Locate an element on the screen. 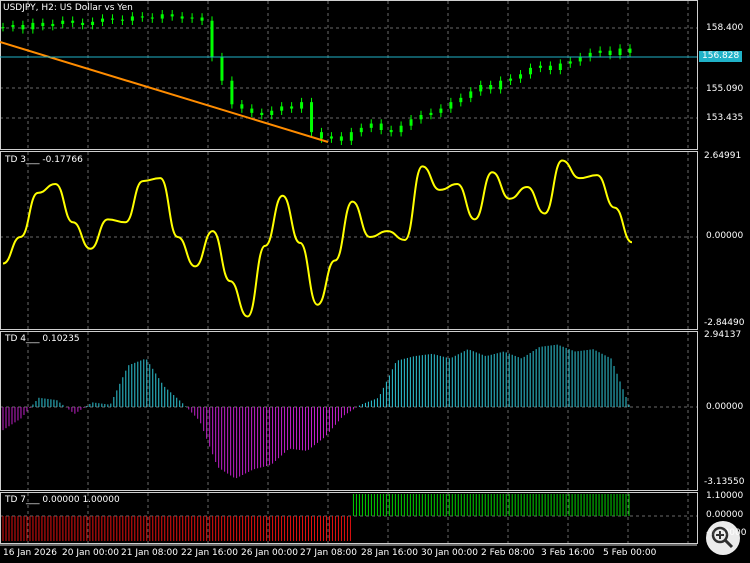 Image resolution: width=750 pixels, height=563 pixels. time-tick: 3 Feb 16:00 is located at coordinates (568, 553).